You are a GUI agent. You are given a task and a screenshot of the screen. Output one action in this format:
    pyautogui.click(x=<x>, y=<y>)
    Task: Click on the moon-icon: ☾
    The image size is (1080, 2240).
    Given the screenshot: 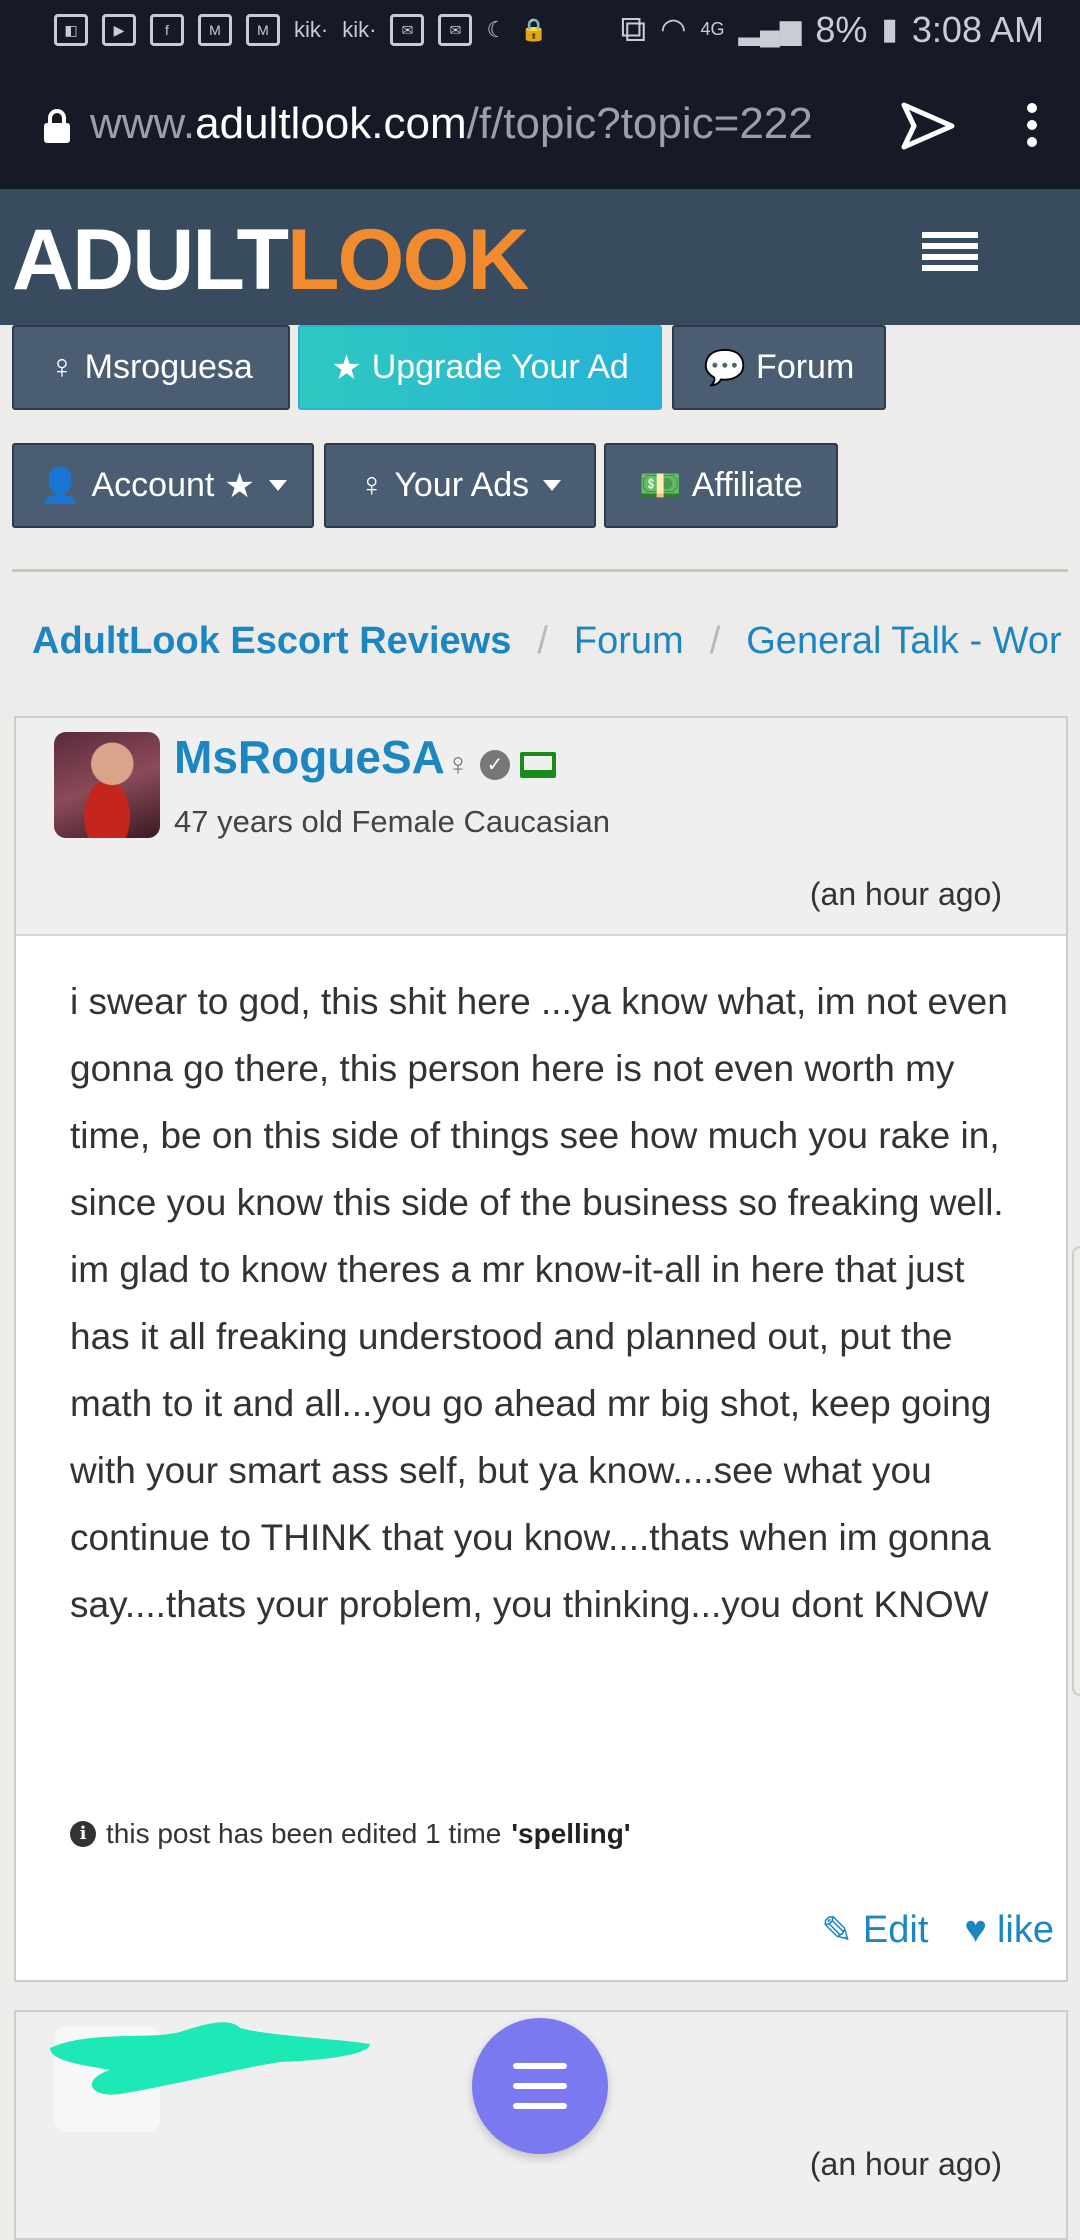 What is the action you would take?
    pyautogui.click(x=496, y=29)
    